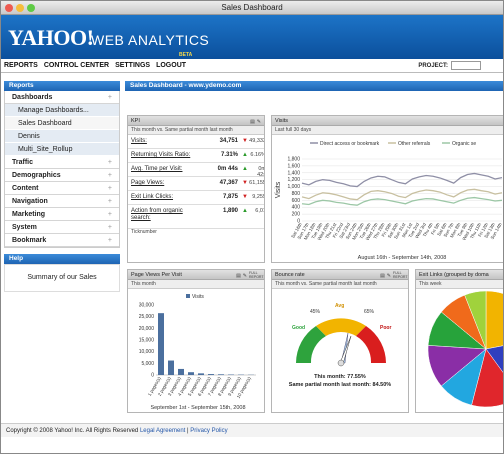 The image size is (504, 454). I want to click on pie-slice, so click(494, 320).